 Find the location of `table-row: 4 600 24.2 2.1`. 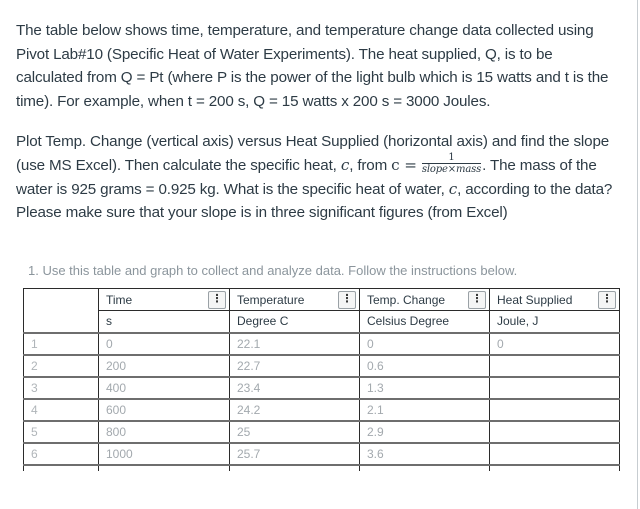

table-row: 4 600 24.2 2.1 is located at coordinates (321, 409).